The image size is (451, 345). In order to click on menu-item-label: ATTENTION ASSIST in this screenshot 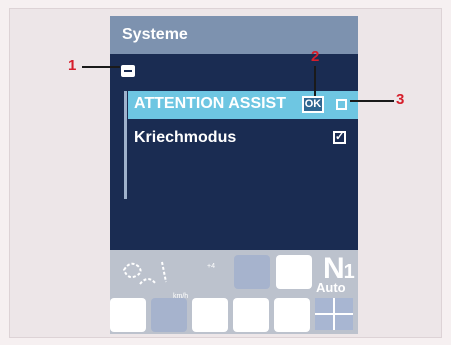, I will do `click(210, 103)`.